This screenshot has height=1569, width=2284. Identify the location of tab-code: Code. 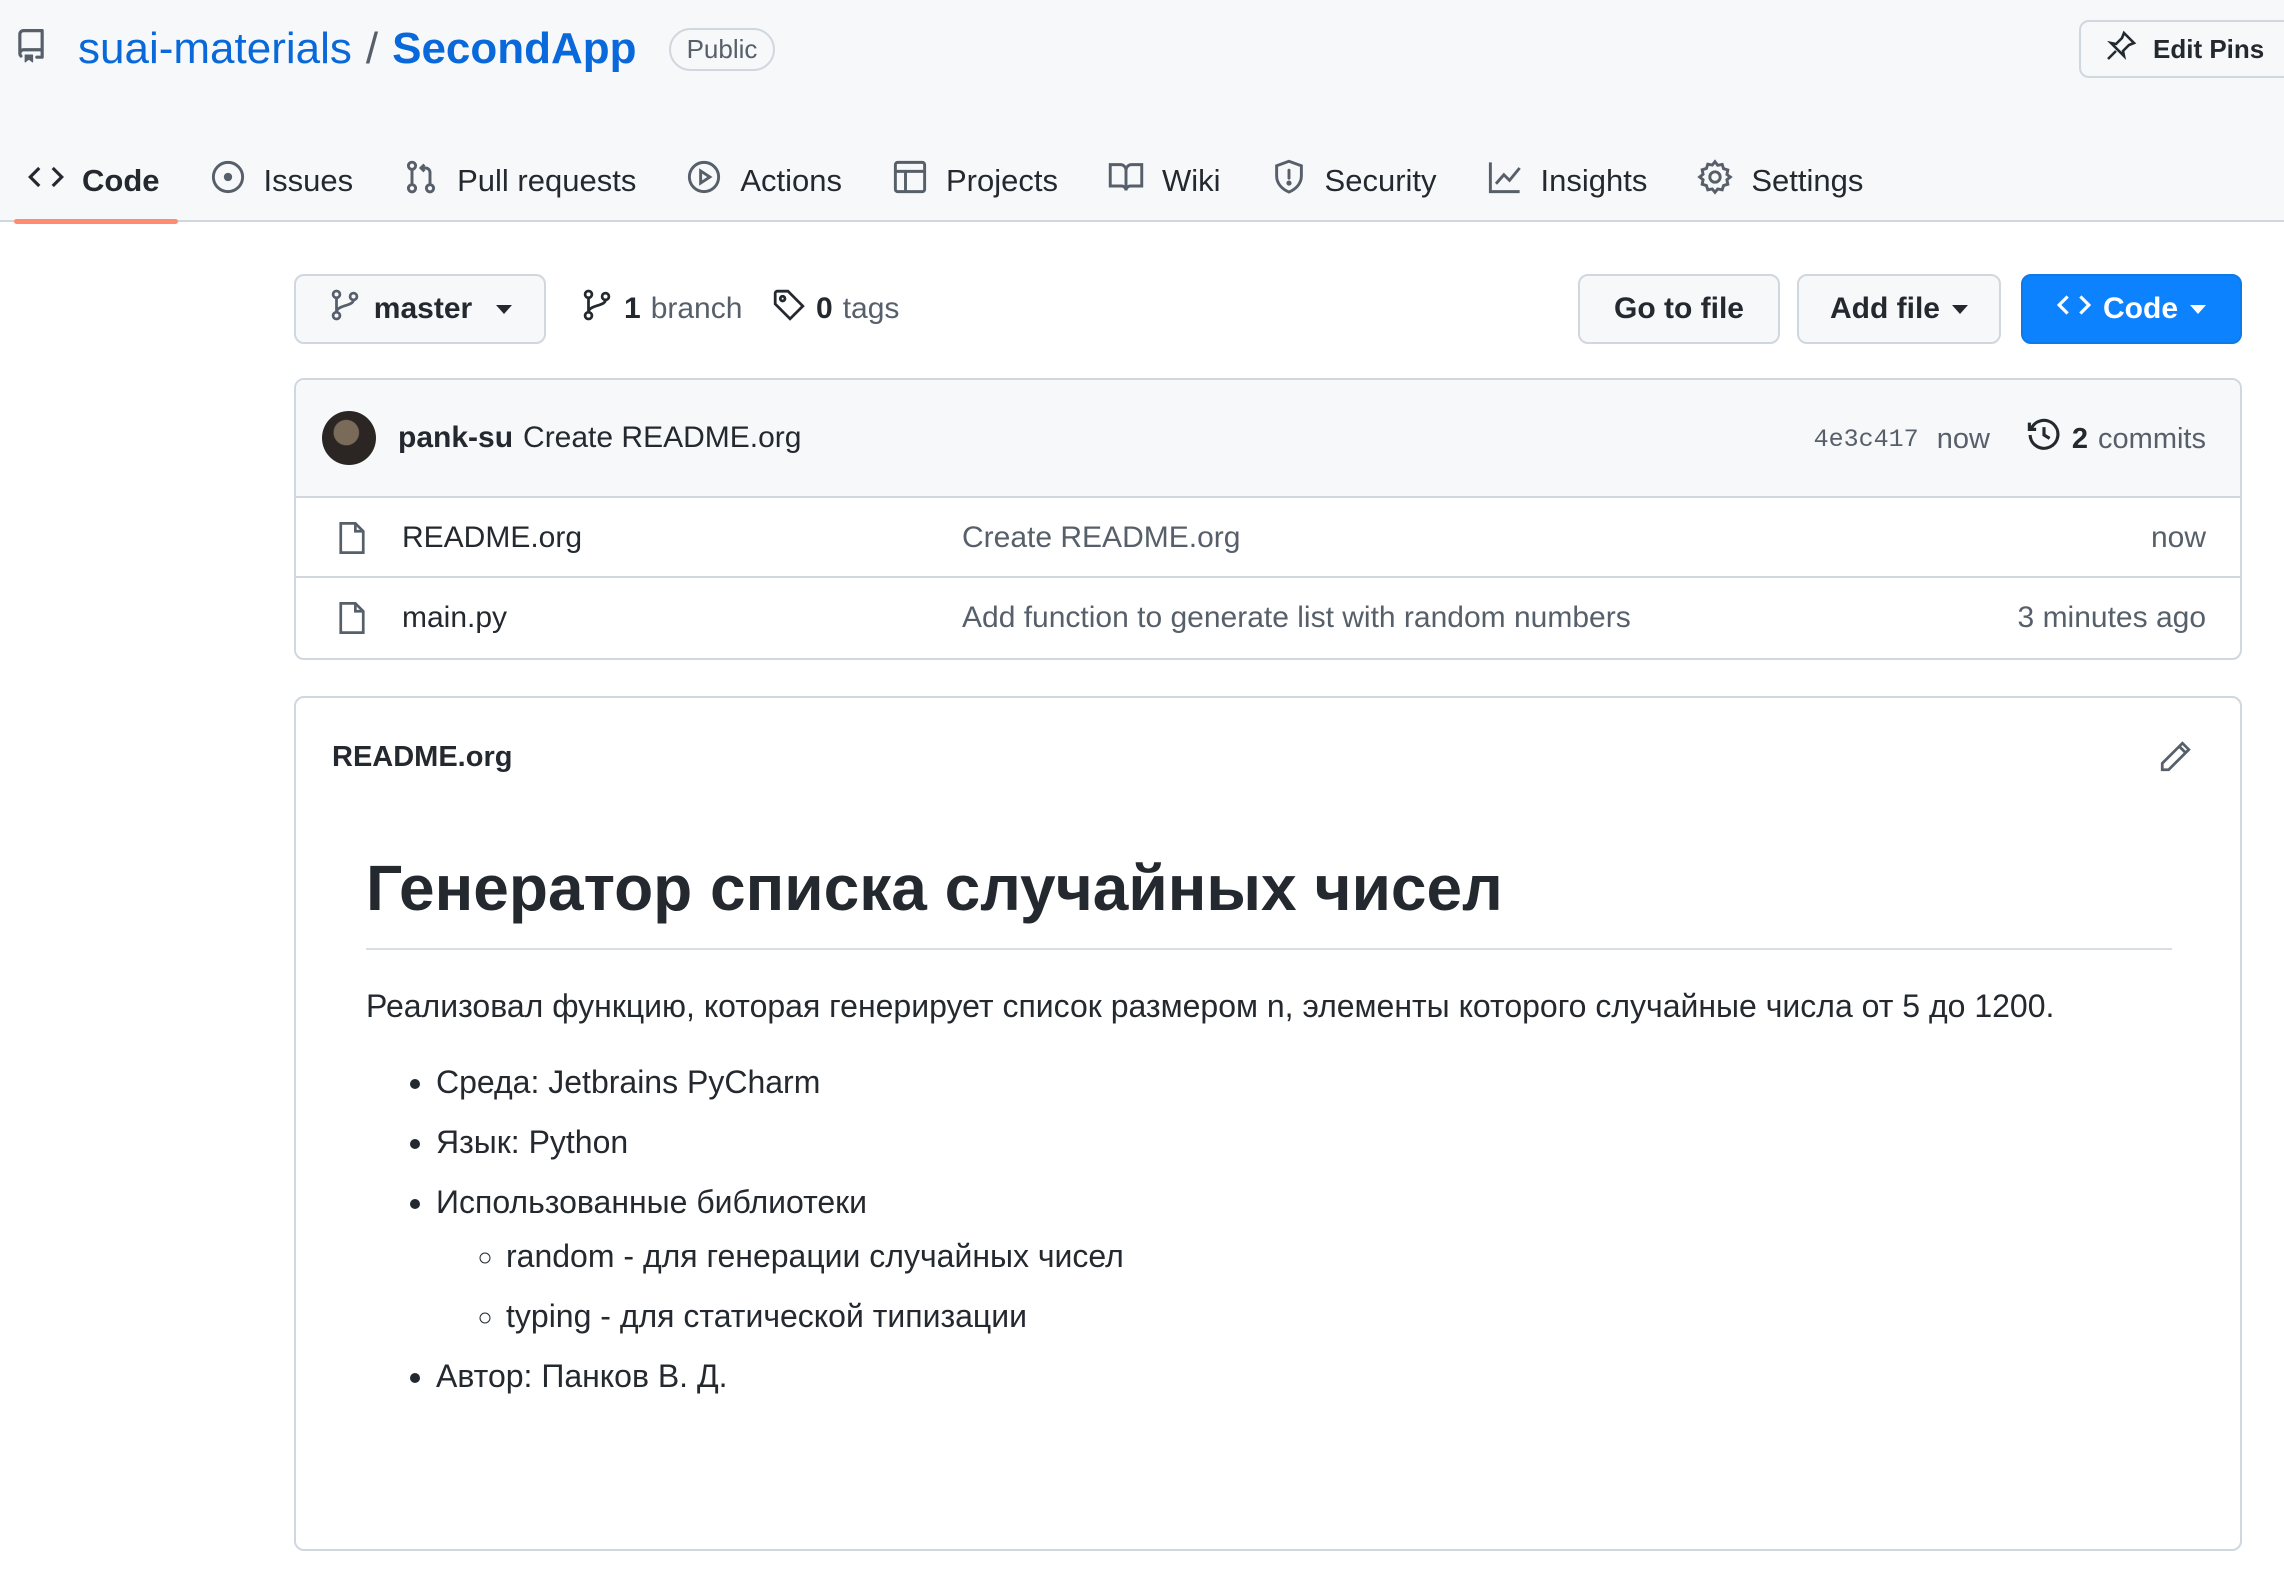
(89, 182).